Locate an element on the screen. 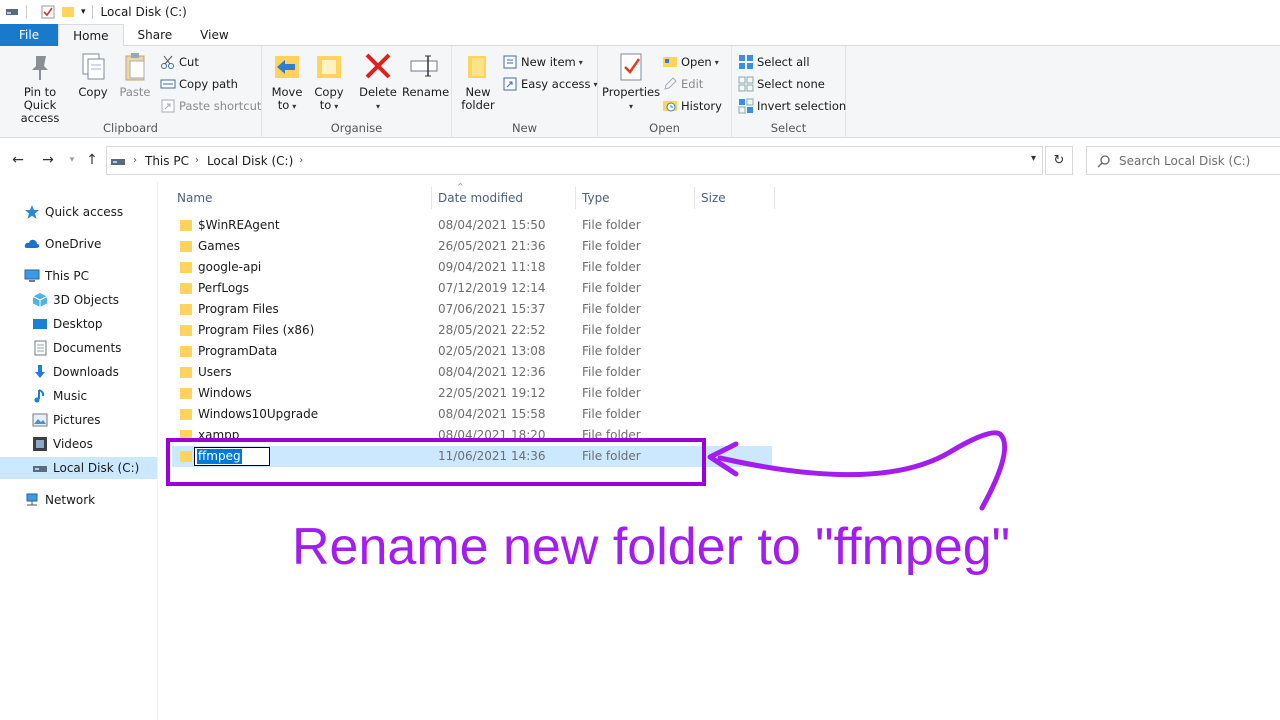 The height and width of the screenshot is (720, 1280). cloud-icon is located at coordinates (32, 243).